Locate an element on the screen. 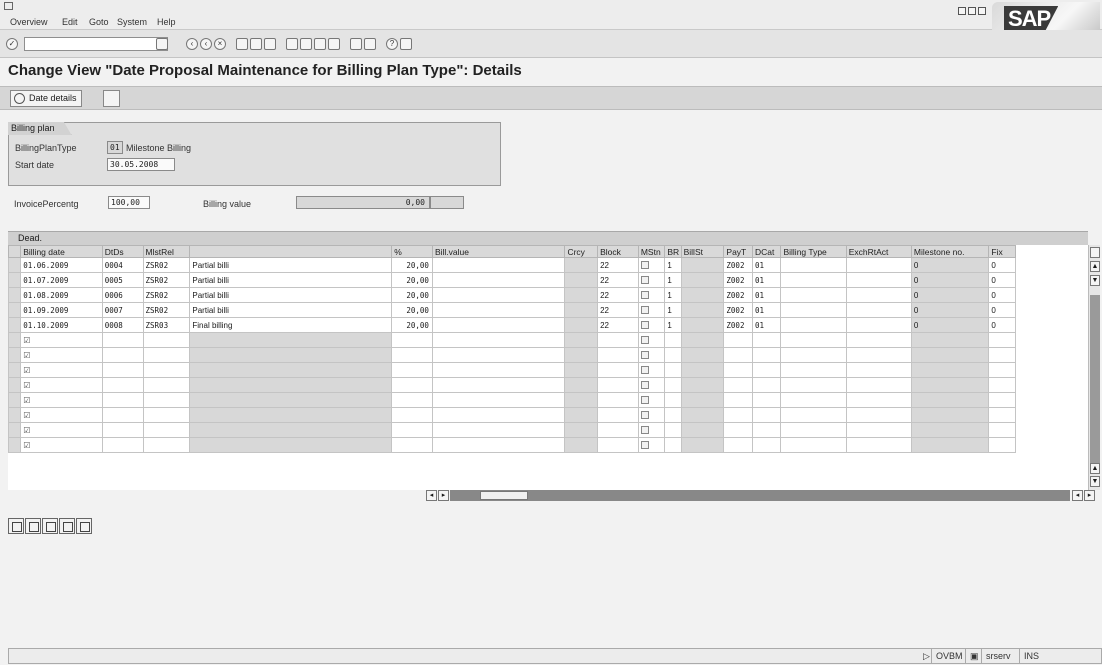 This screenshot has width=1102, height=665. billing-date-cell: 01.10.2009 is located at coordinates (61, 325).